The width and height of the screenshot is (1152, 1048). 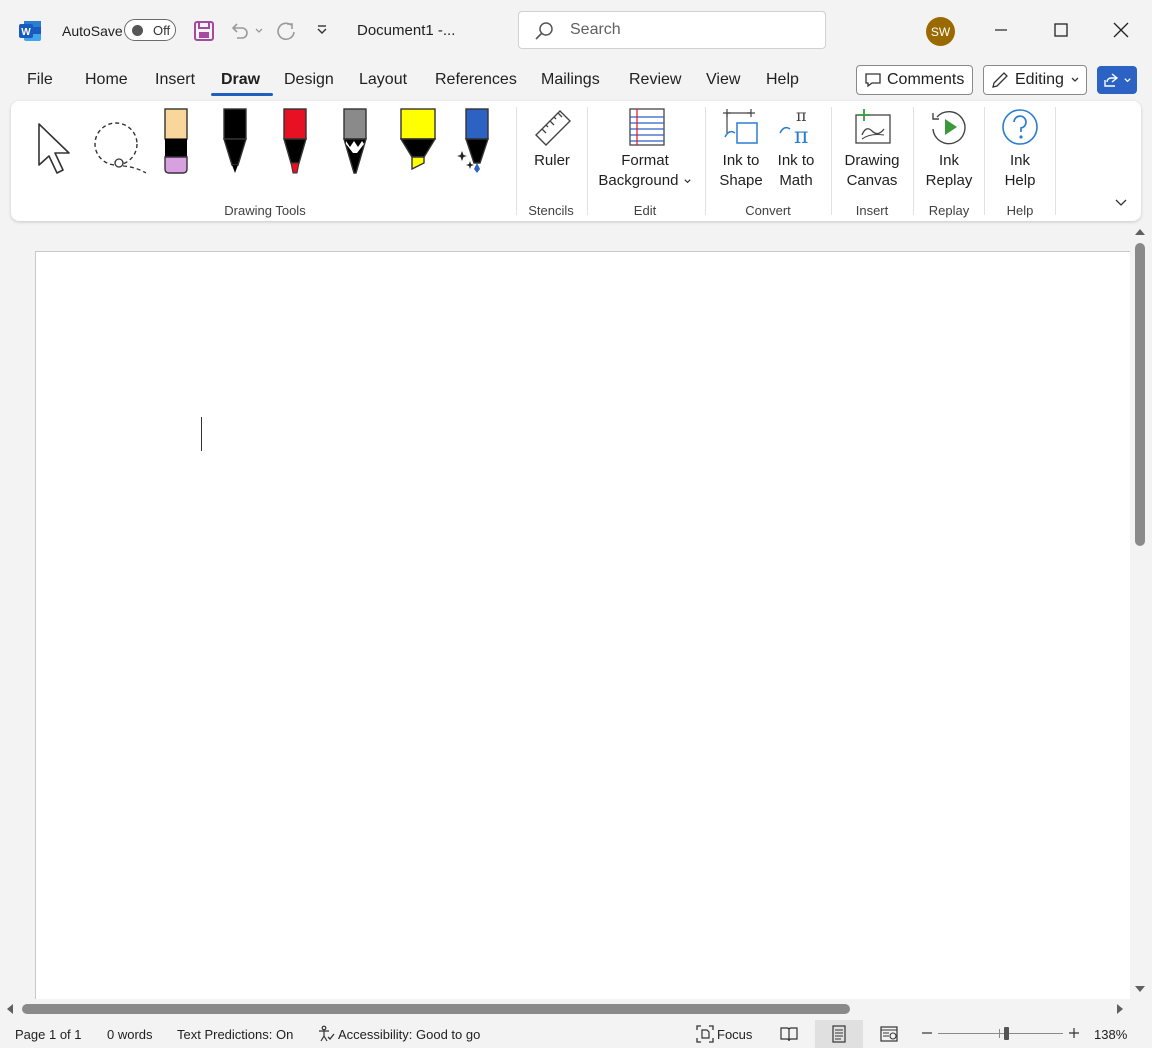 I want to click on group-label-edit: Edit, so click(x=645, y=210).